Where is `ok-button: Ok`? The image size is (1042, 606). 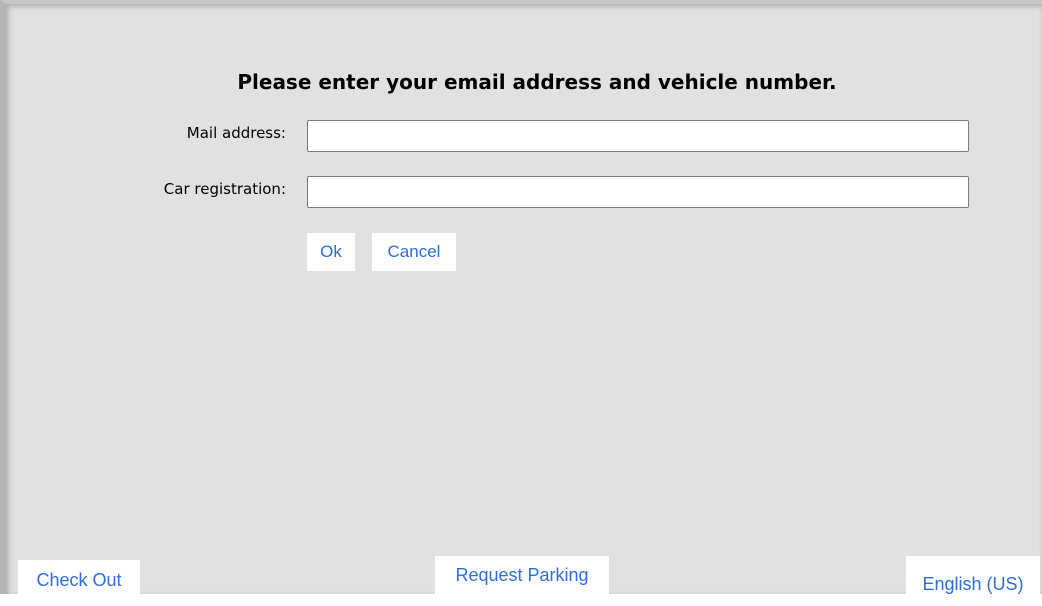 ok-button: Ok is located at coordinates (331, 252).